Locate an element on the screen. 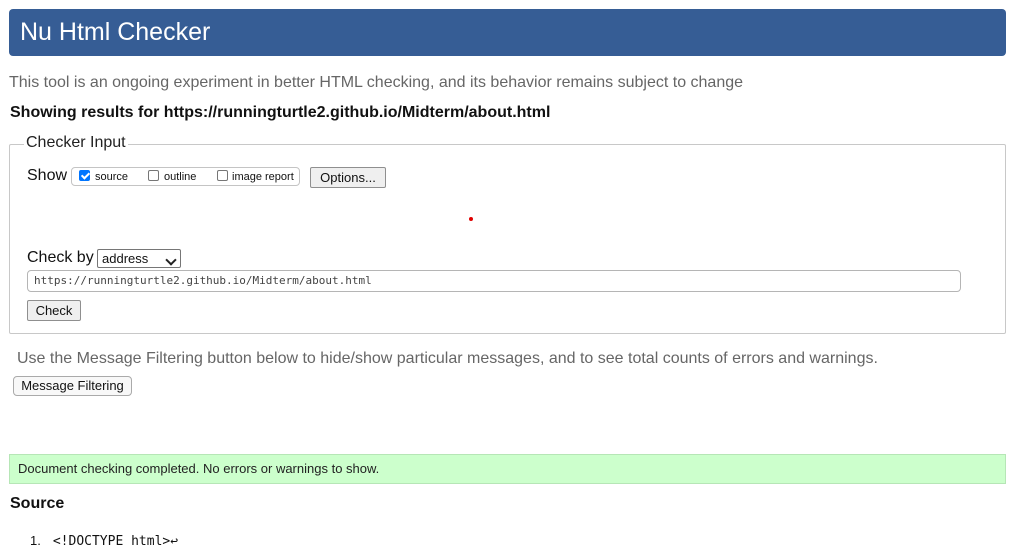 The width and height of the screenshot is (1021, 549). cursor-dot-marker is located at coordinates (471, 219).